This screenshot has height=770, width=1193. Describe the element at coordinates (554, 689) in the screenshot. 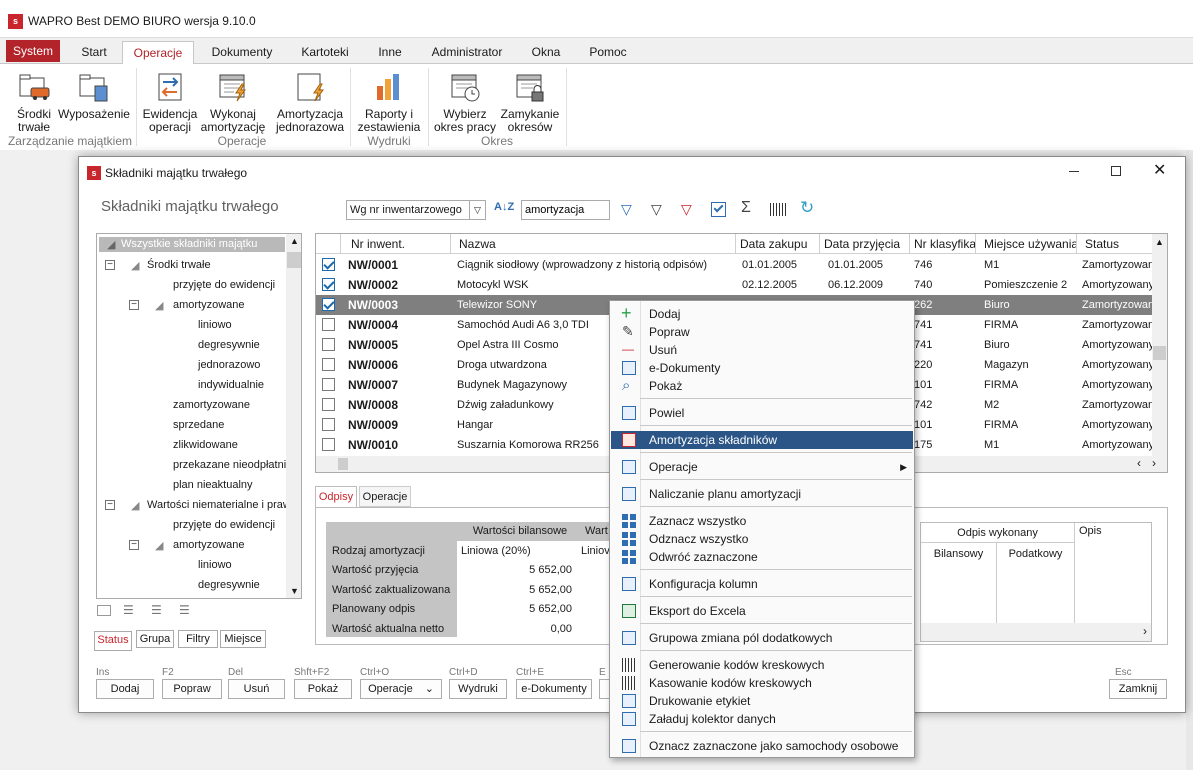

I see `e-dokumenty-button: e-Dokumenty` at that location.